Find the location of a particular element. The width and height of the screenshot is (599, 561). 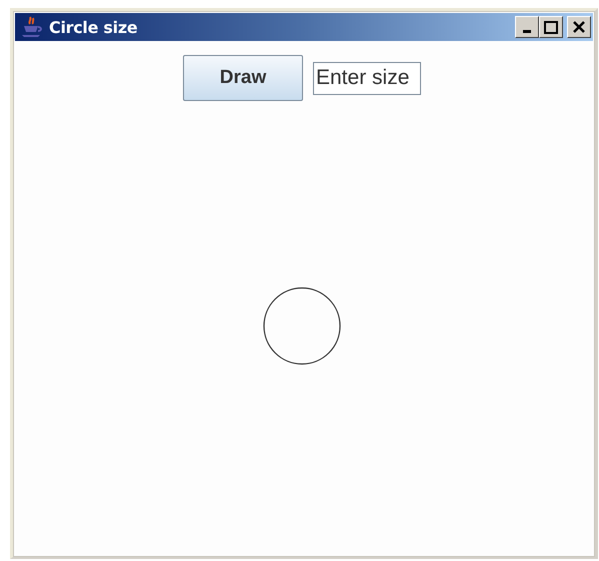

close-icon is located at coordinates (579, 27).